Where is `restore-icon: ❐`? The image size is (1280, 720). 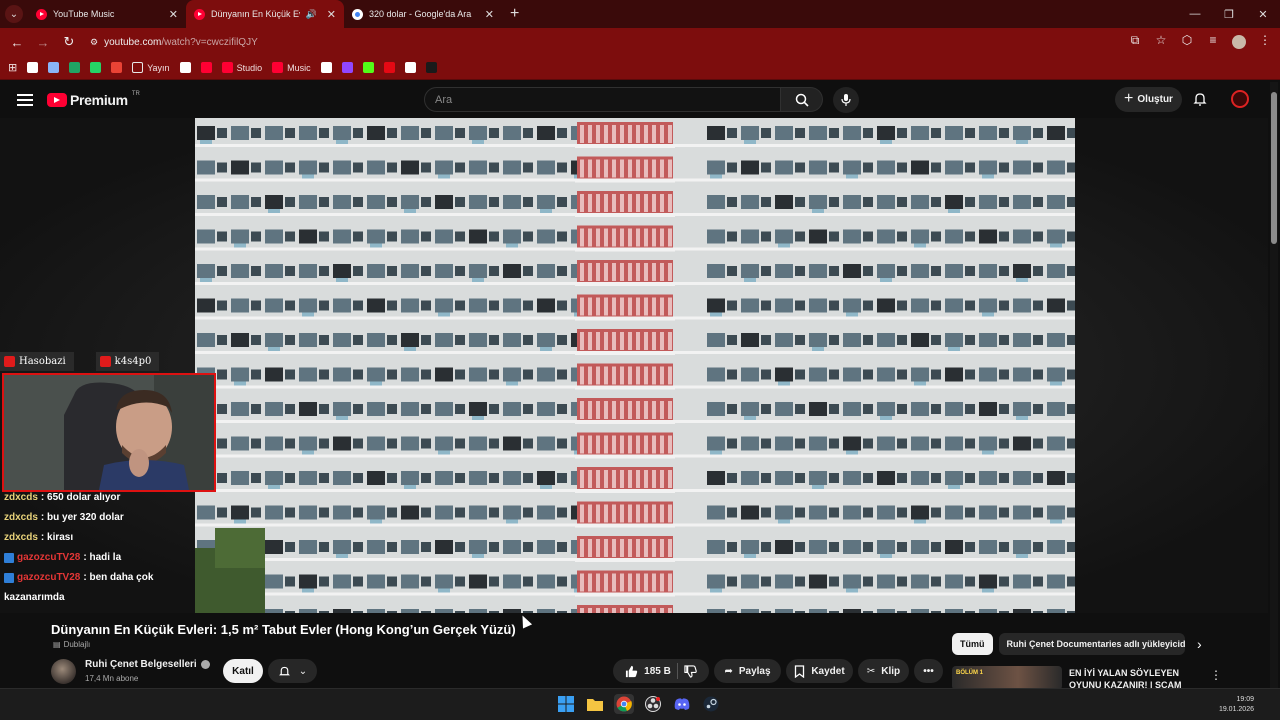 restore-icon: ❐ is located at coordinates (1229, 14).